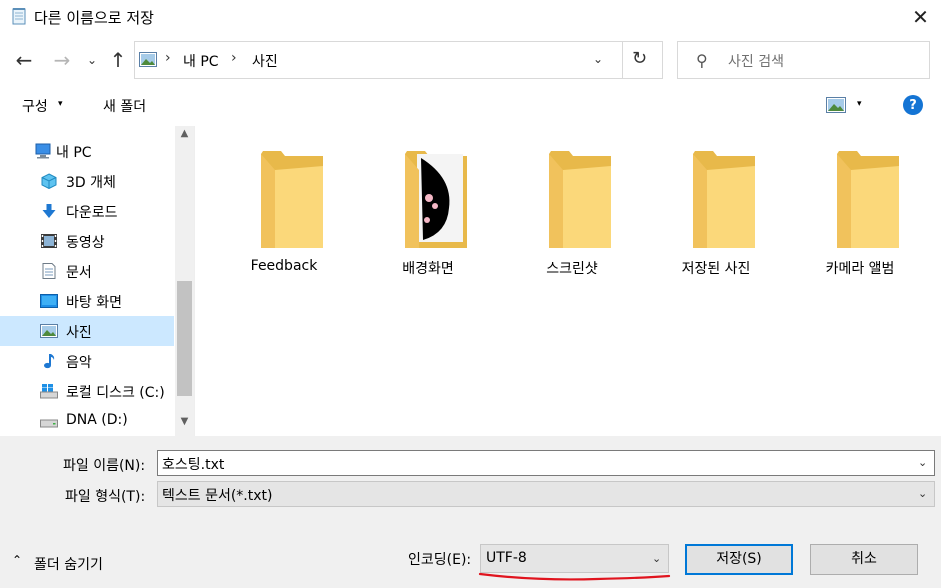 The image size is (941, 588). What do you see at coordinates (739, 559) in the screenshot?
I see `save-button: 저장(S)` at bounding box center [739, 559].